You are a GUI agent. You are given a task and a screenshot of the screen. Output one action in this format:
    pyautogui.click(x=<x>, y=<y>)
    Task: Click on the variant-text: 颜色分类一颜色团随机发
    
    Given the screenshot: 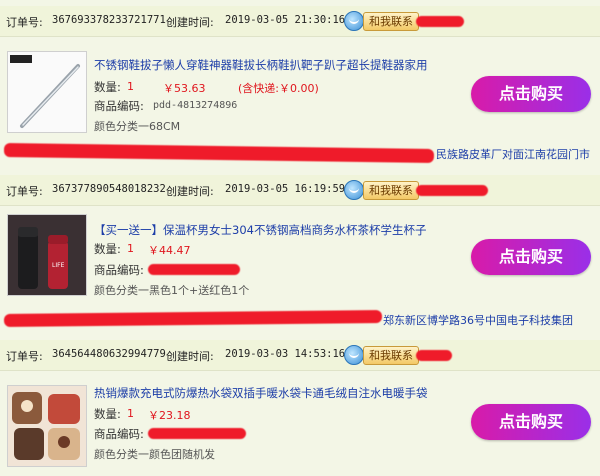 What is the action you would take?
    pyautogui.click(x=154, y=454)
    